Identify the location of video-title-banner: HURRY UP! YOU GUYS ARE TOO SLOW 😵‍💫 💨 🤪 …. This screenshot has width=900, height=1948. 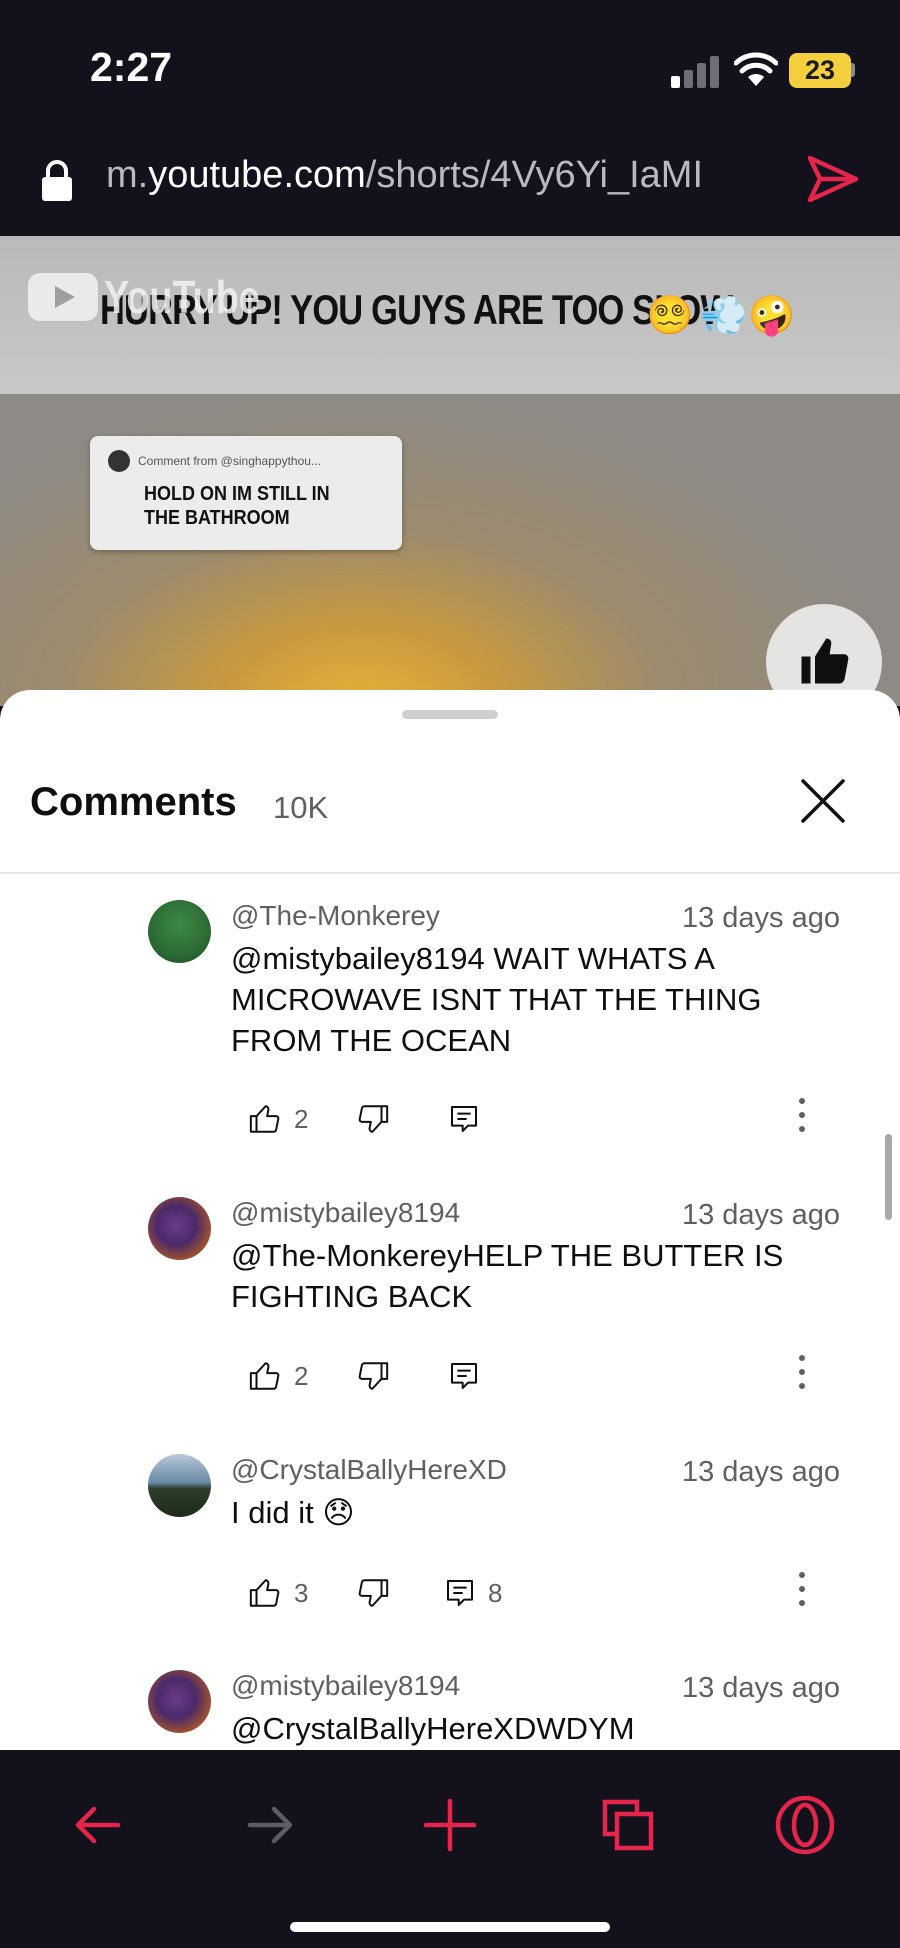
(450, 315).